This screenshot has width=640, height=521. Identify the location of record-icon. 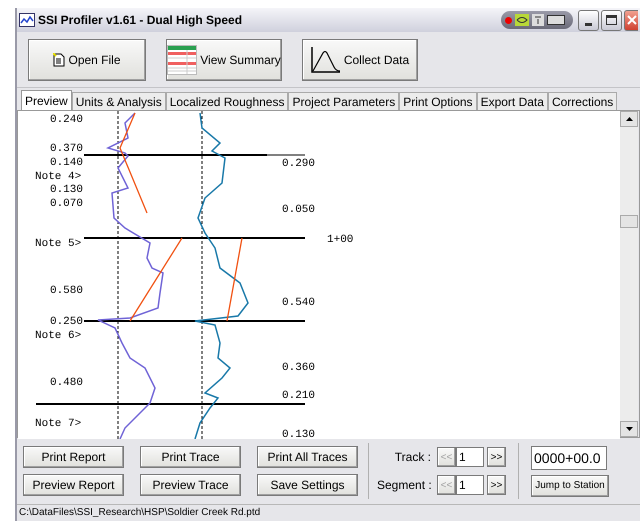
(508, 20).